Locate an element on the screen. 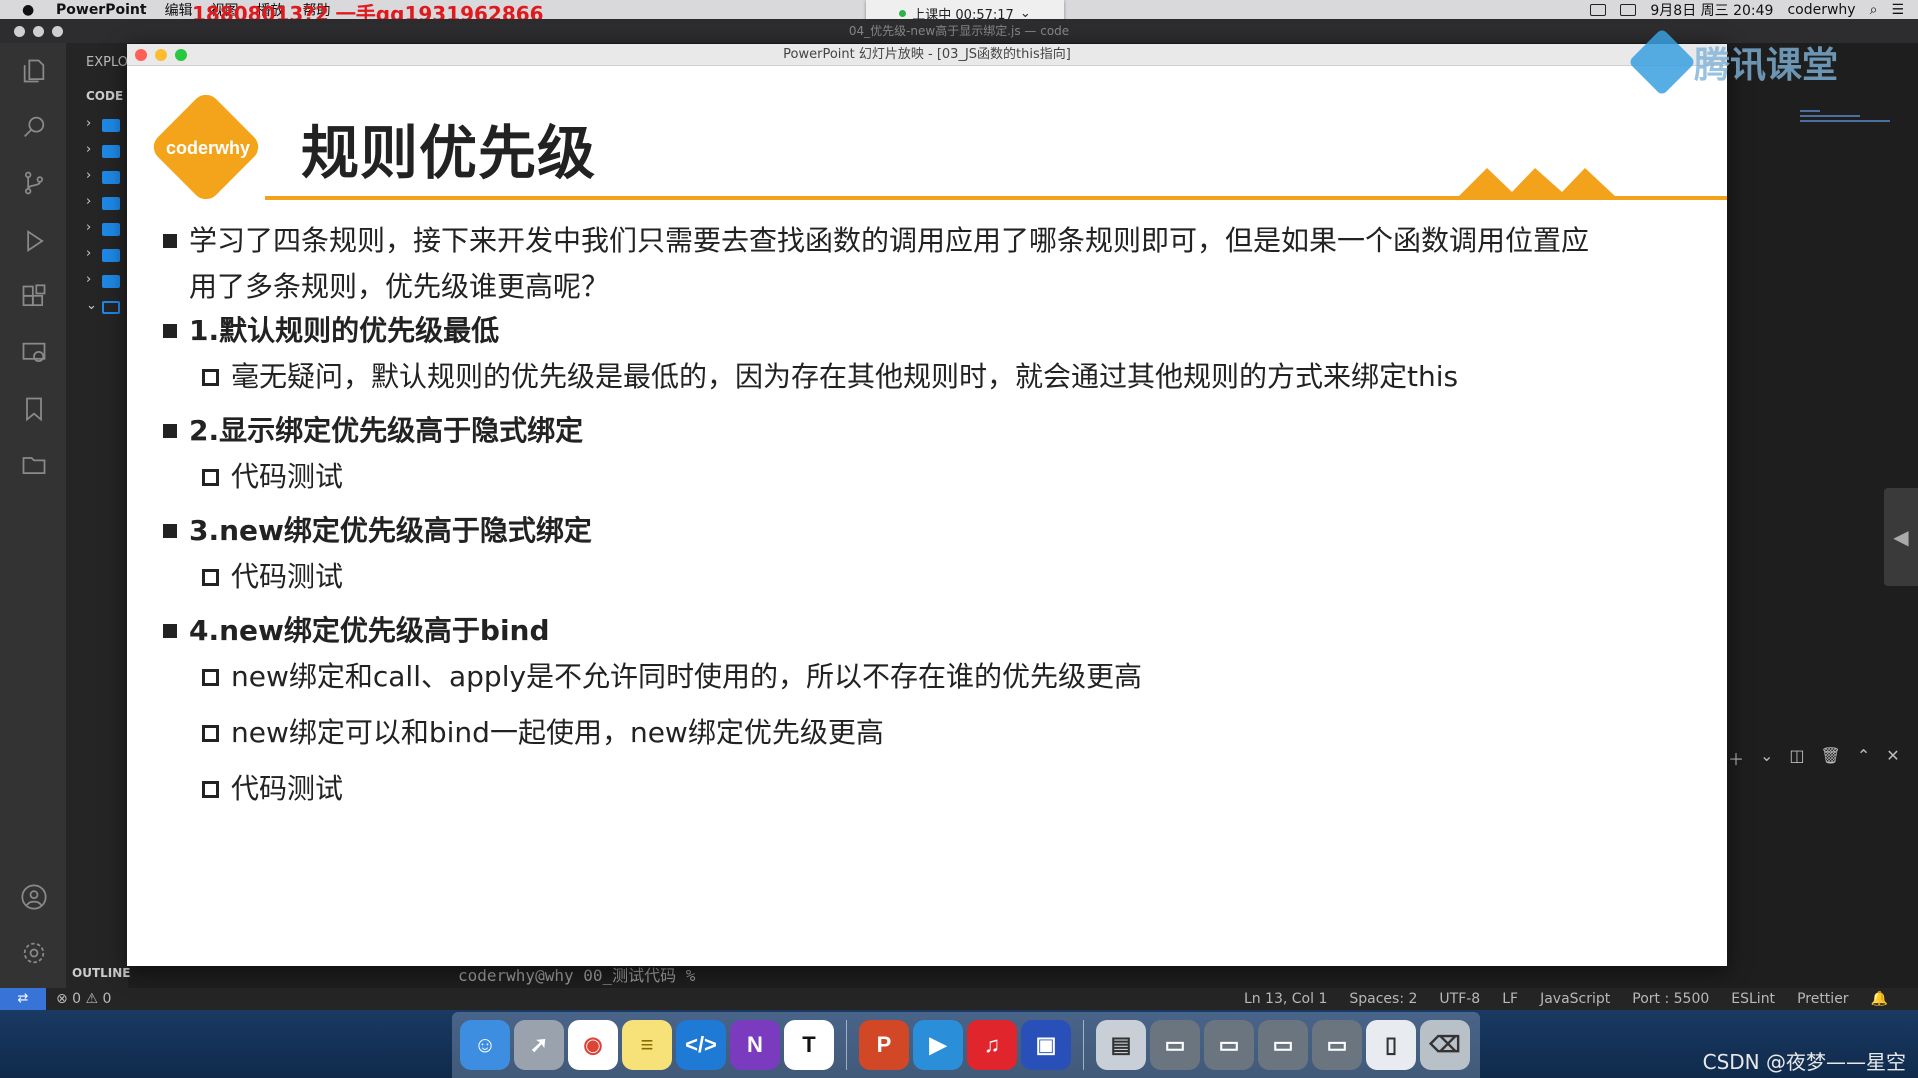 Image resolution: width=1918 pixels, height=1078 pixels. sub-bullet: new绑定可以和bind一起使用，new绑定优先级更高 is located at coordinates (902, 733).